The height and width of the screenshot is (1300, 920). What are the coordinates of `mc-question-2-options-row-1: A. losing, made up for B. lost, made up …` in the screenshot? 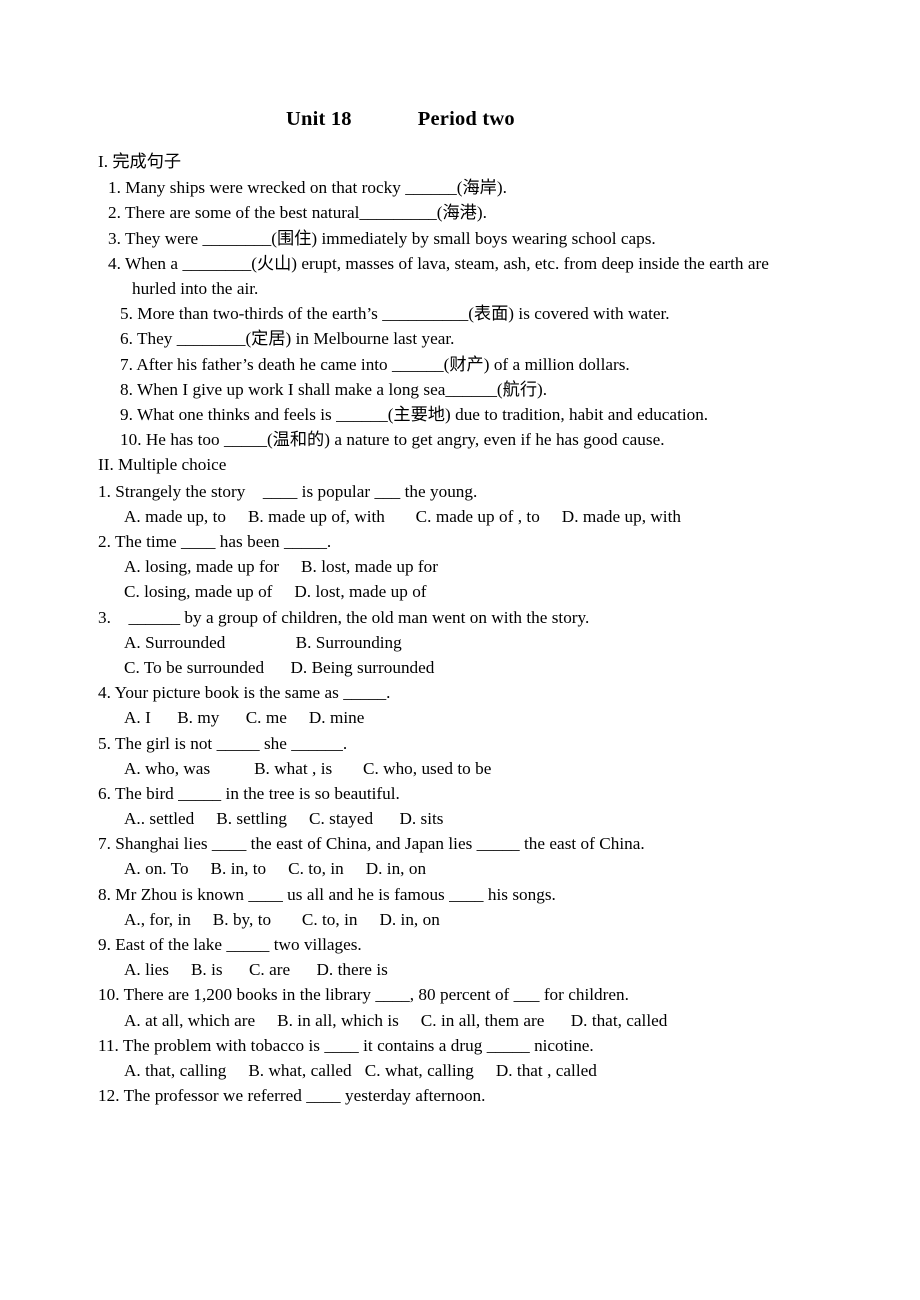 It's located at (281, 567).